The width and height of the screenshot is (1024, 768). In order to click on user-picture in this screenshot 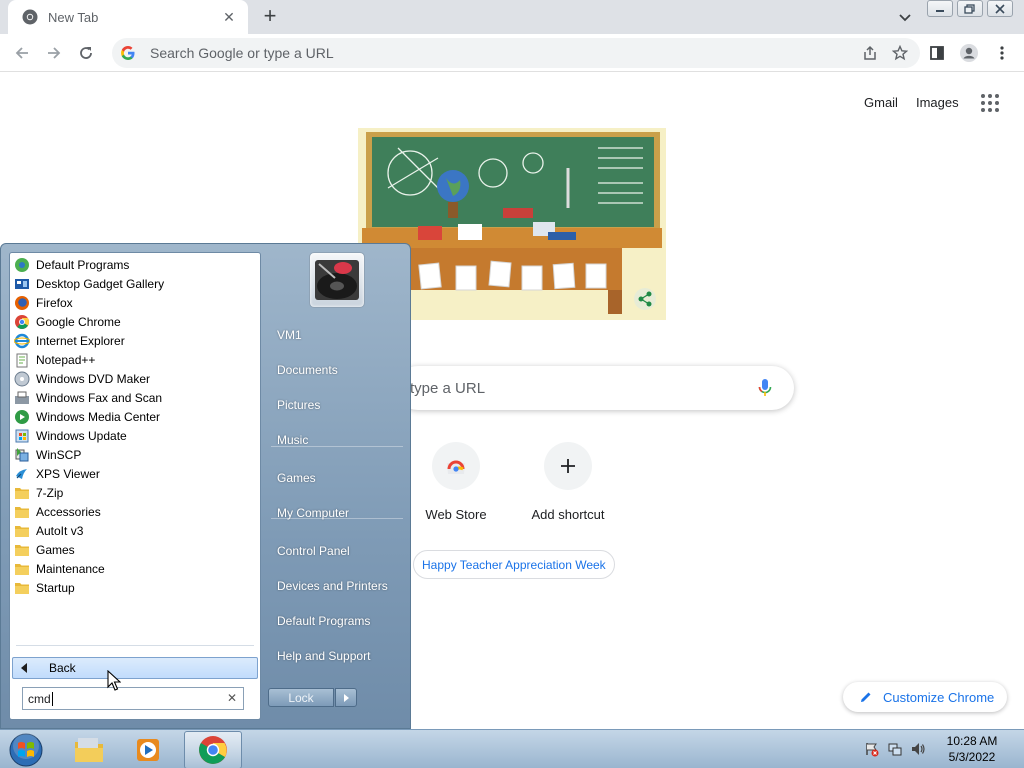, I will do `click(337, 280)`.